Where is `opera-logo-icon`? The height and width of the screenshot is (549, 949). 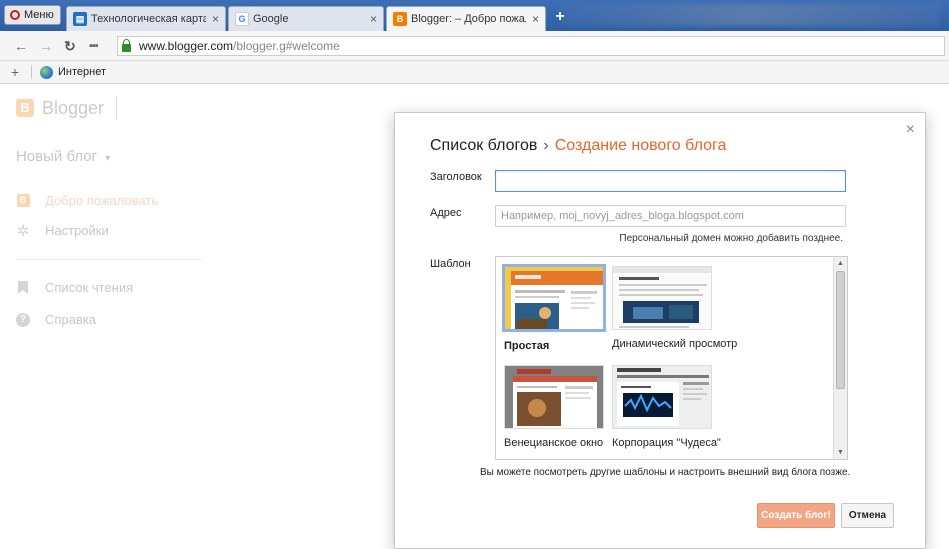
opera-logo-icon is located at coordinates (15, 15).